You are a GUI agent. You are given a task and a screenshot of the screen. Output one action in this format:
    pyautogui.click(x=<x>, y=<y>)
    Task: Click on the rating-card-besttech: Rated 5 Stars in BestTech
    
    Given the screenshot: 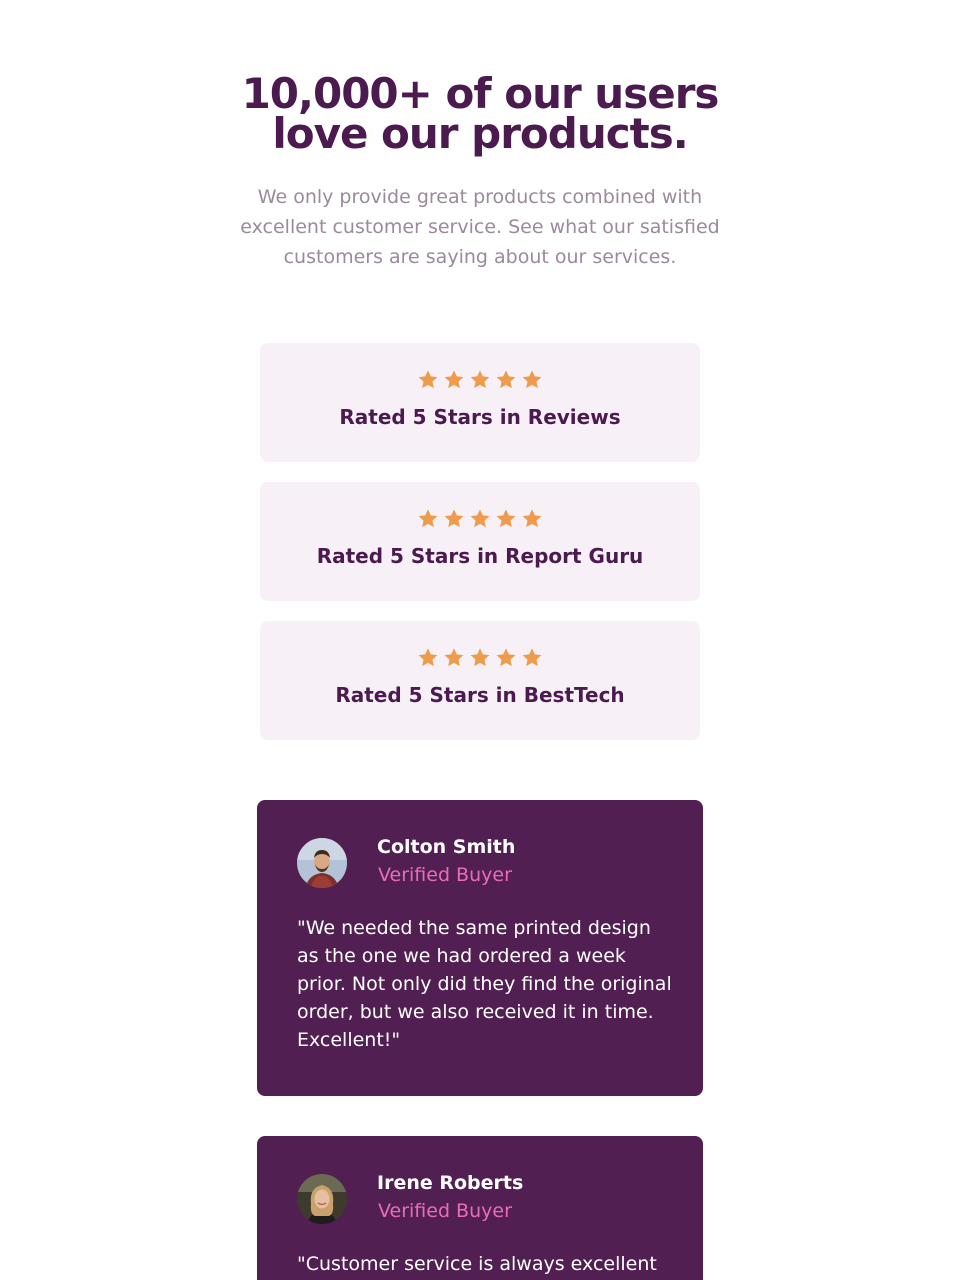 What is the action you would take?
    pyautogui.click(x=480, y=680)
    